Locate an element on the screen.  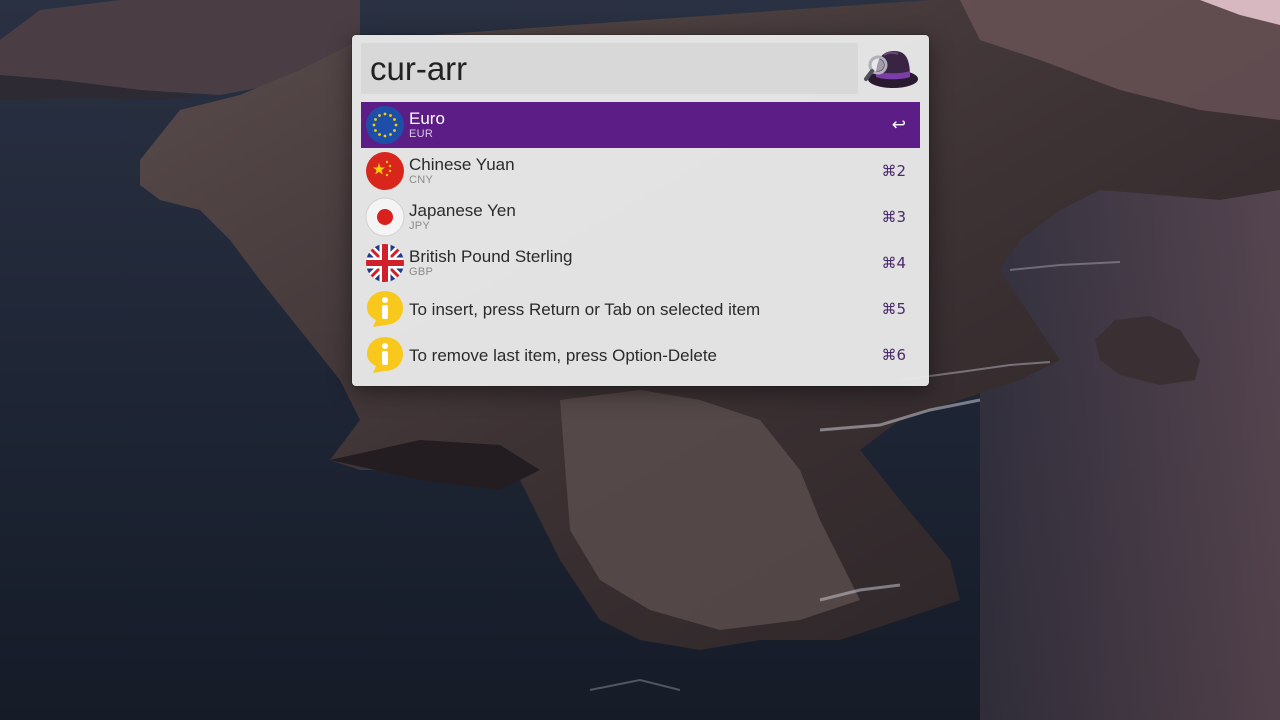
cmd-2-shortcut: ⌘2 is located at coordinates (893, 171).